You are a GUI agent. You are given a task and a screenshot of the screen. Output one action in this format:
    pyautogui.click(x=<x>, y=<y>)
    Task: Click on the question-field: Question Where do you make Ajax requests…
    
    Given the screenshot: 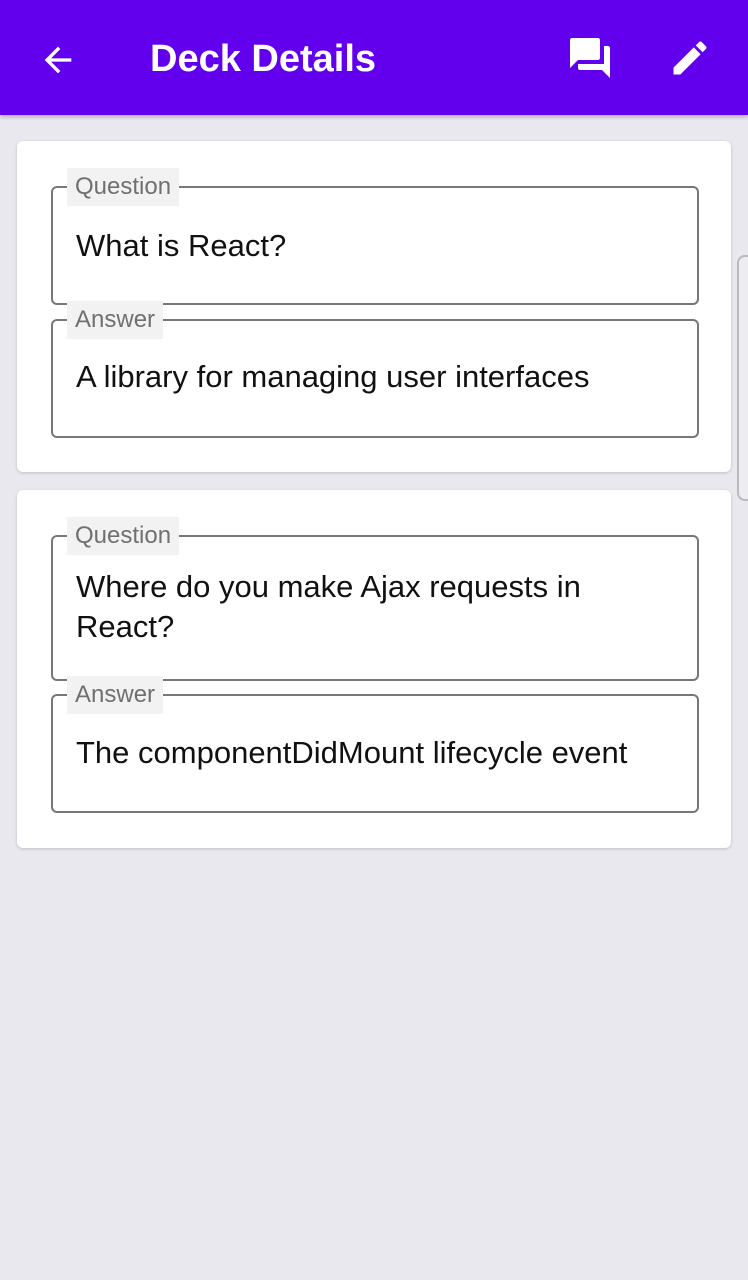 What is the action you would take?
    pyautogui.click(x=375, y=599)
    